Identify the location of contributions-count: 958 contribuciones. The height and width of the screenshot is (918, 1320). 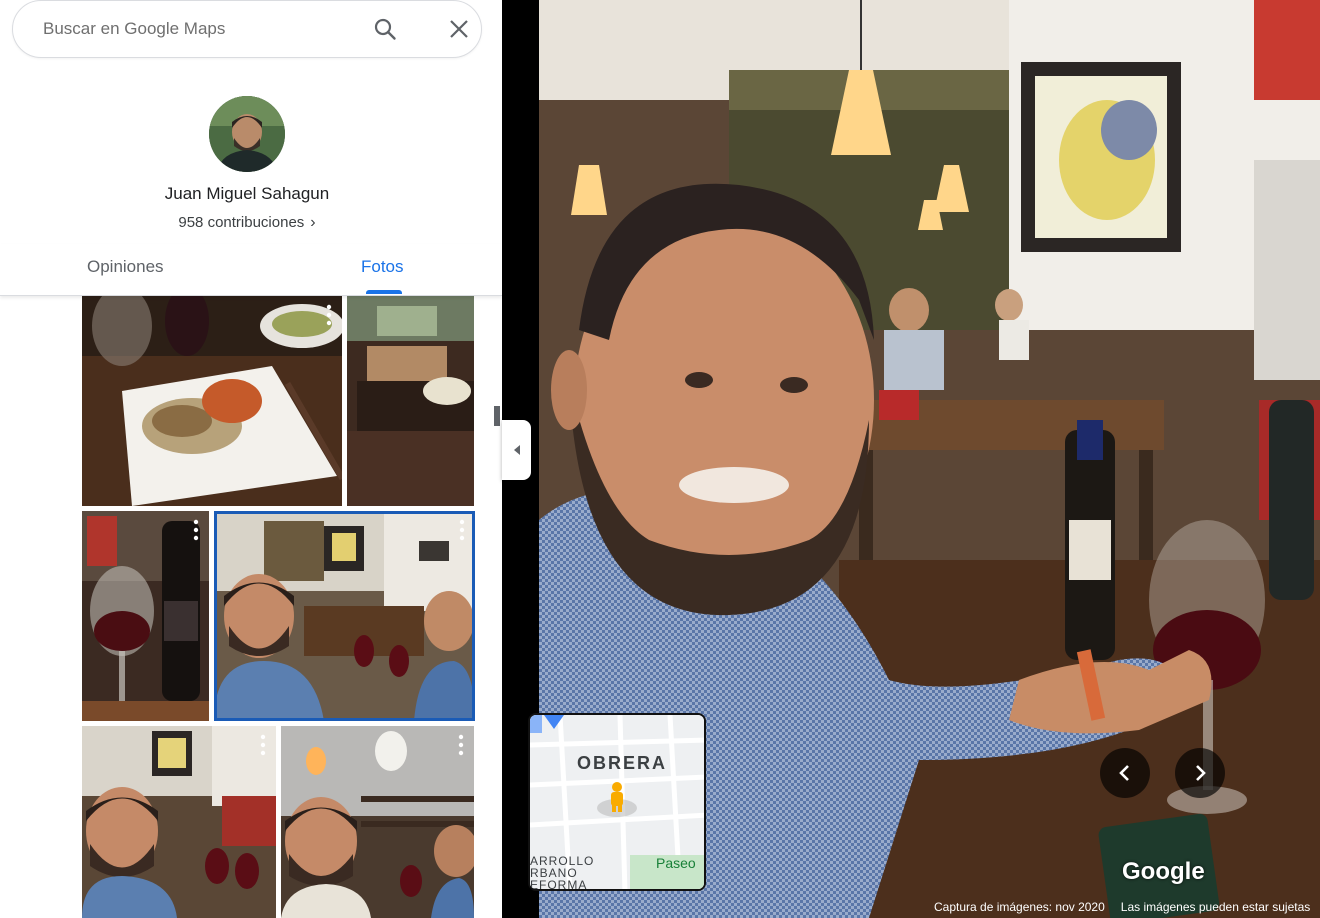
(241, 222).